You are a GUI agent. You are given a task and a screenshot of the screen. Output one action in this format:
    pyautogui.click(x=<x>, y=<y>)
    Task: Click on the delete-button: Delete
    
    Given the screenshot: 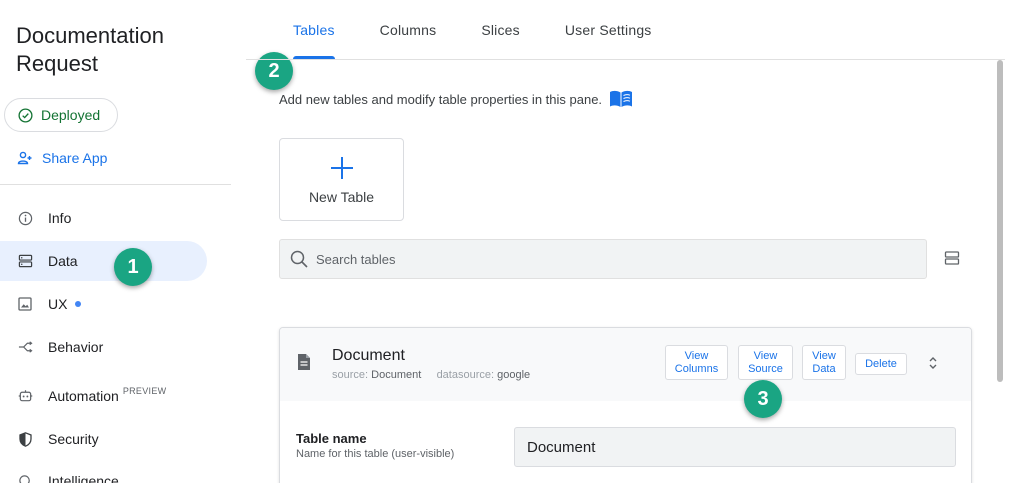 What is the action you would take?
    pyautogui.click(x=881, y=364)
    